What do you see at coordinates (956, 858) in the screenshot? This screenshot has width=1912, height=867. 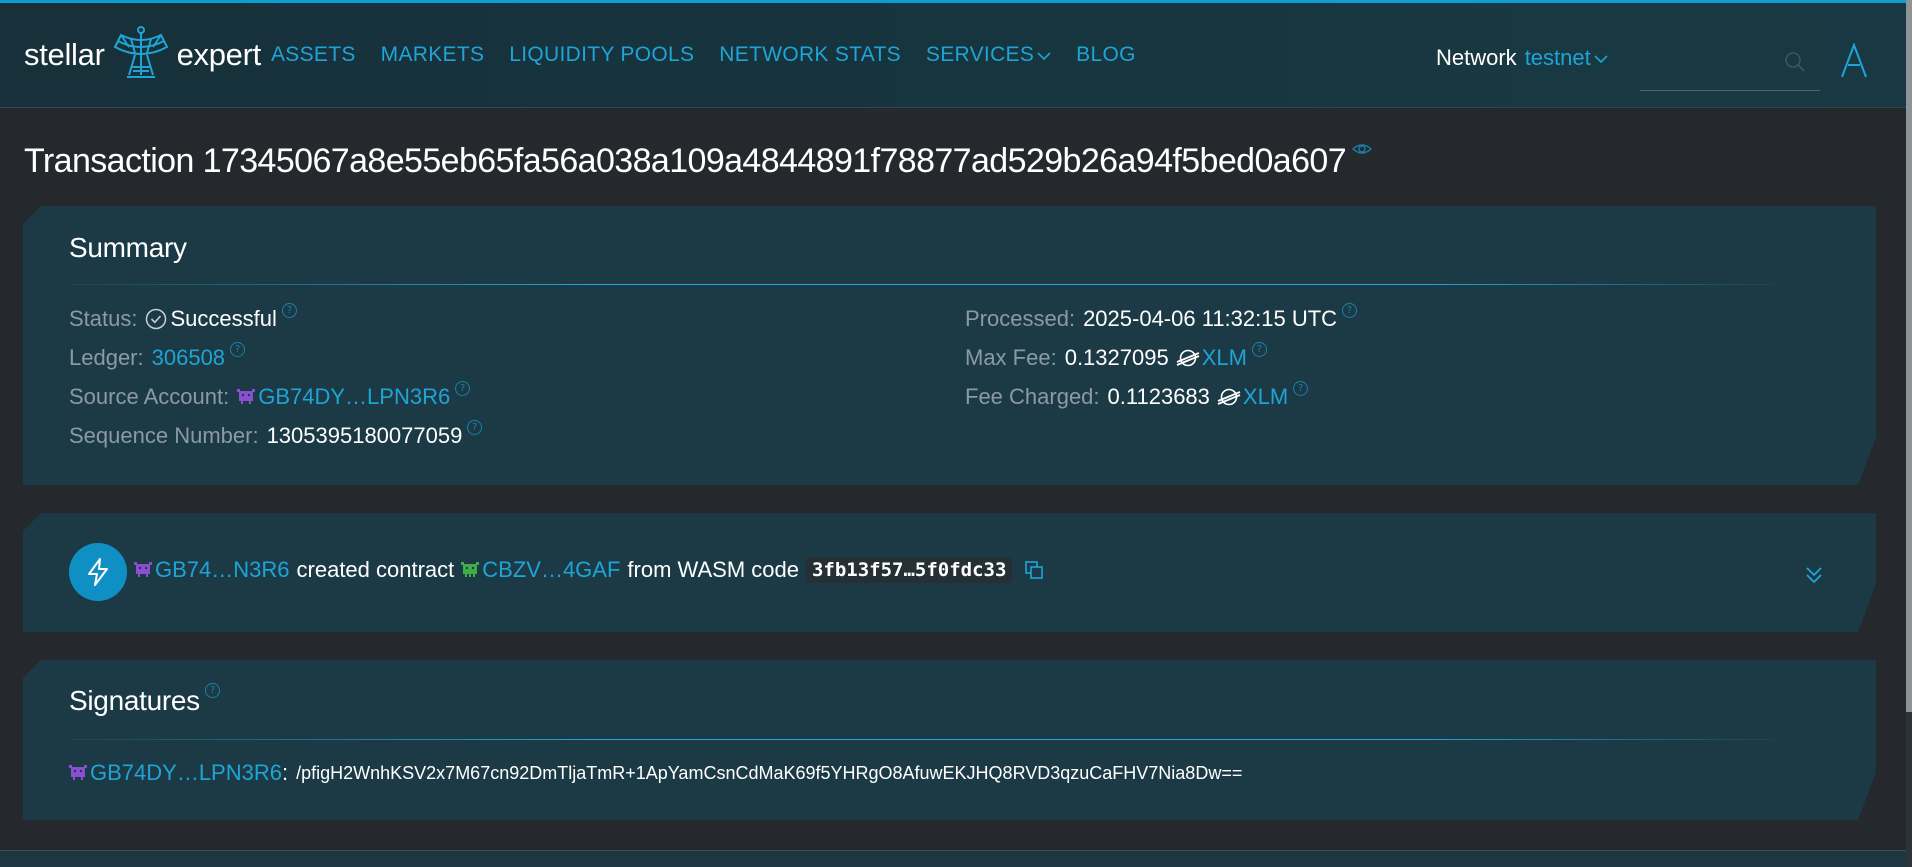 I see `footer-strip` at bounding box center [956, 858].